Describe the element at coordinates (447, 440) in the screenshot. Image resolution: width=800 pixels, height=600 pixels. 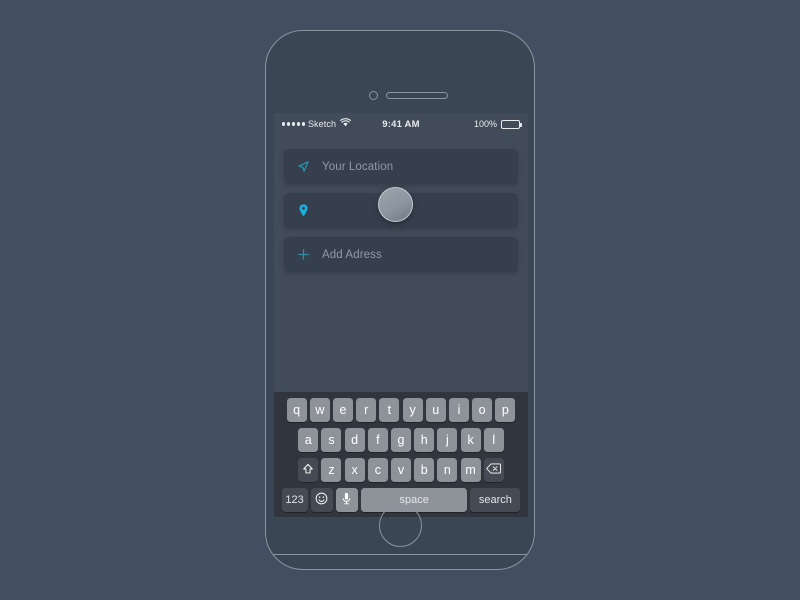
I see `key-j: j` at that location.